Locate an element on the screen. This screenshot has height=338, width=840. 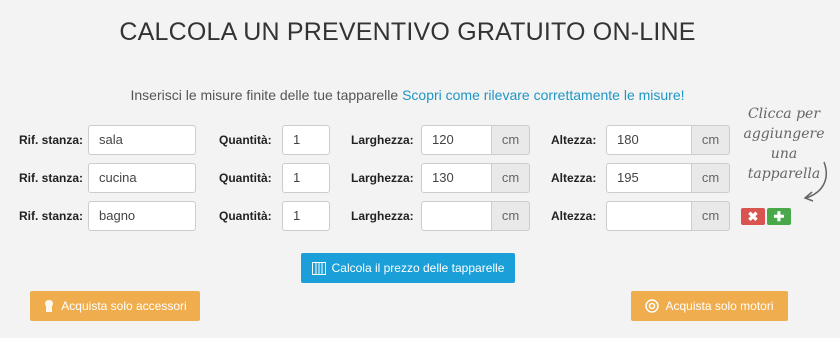
blinds-icon is located at coordinates (318, 268).